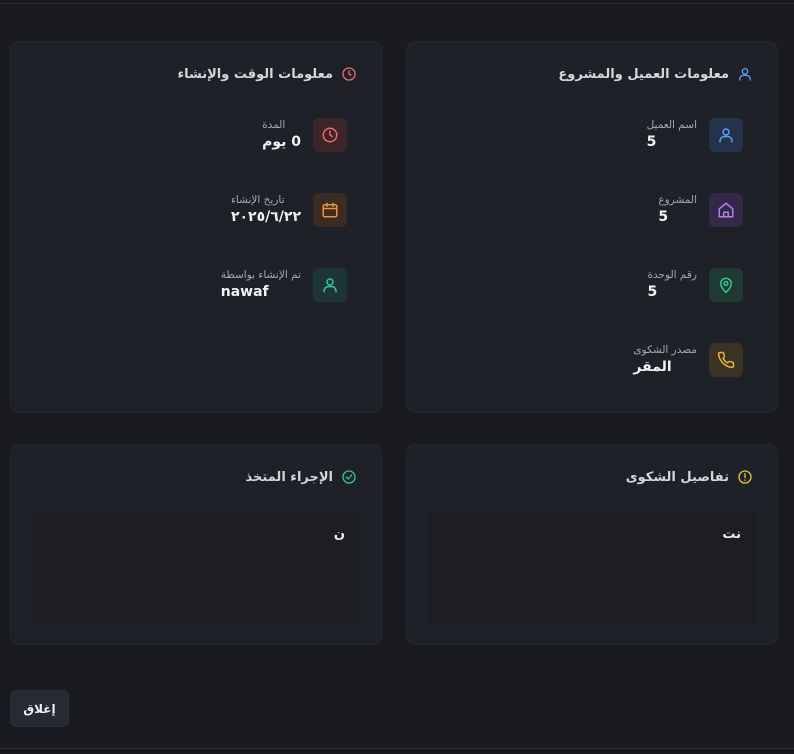  What do you see at coordinates (677, 200) in the screenshot?
I see `project-label: المشروع` at bounding box center [677, 200].